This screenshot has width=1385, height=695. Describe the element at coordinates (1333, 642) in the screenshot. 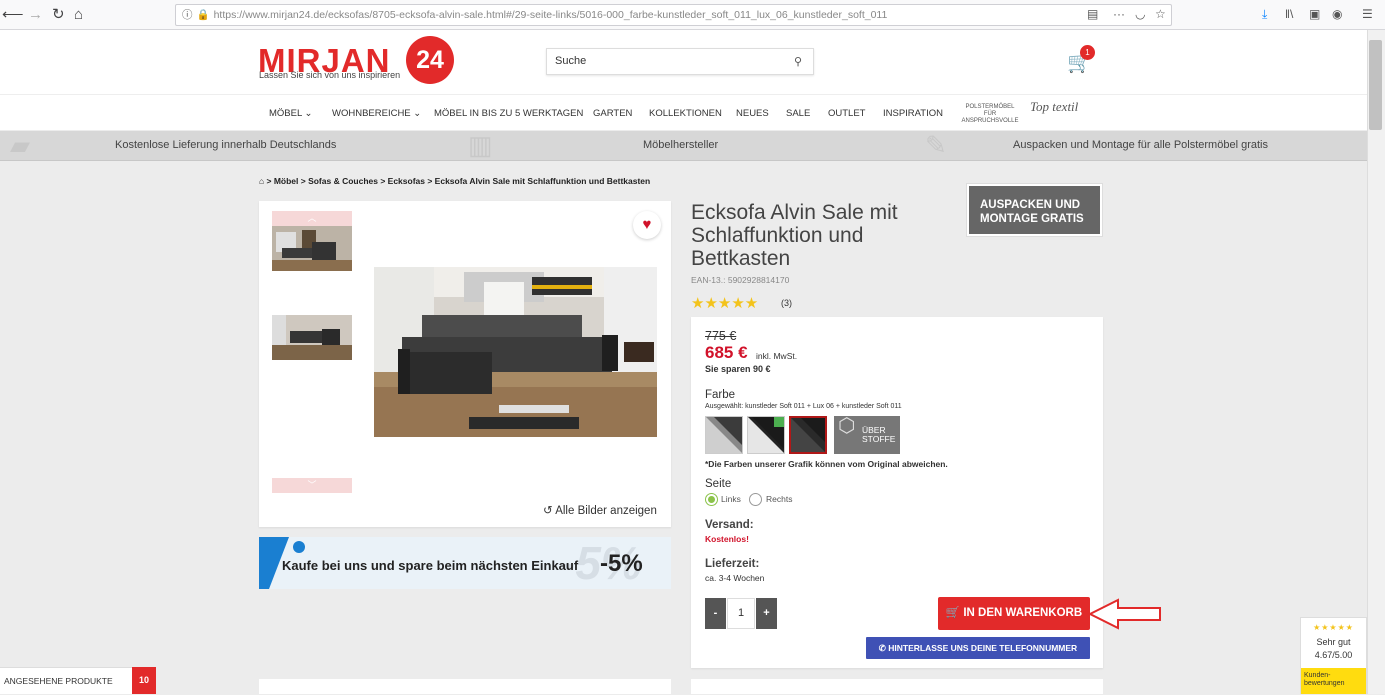

I see `trust-label: Sehr gut` at that location.